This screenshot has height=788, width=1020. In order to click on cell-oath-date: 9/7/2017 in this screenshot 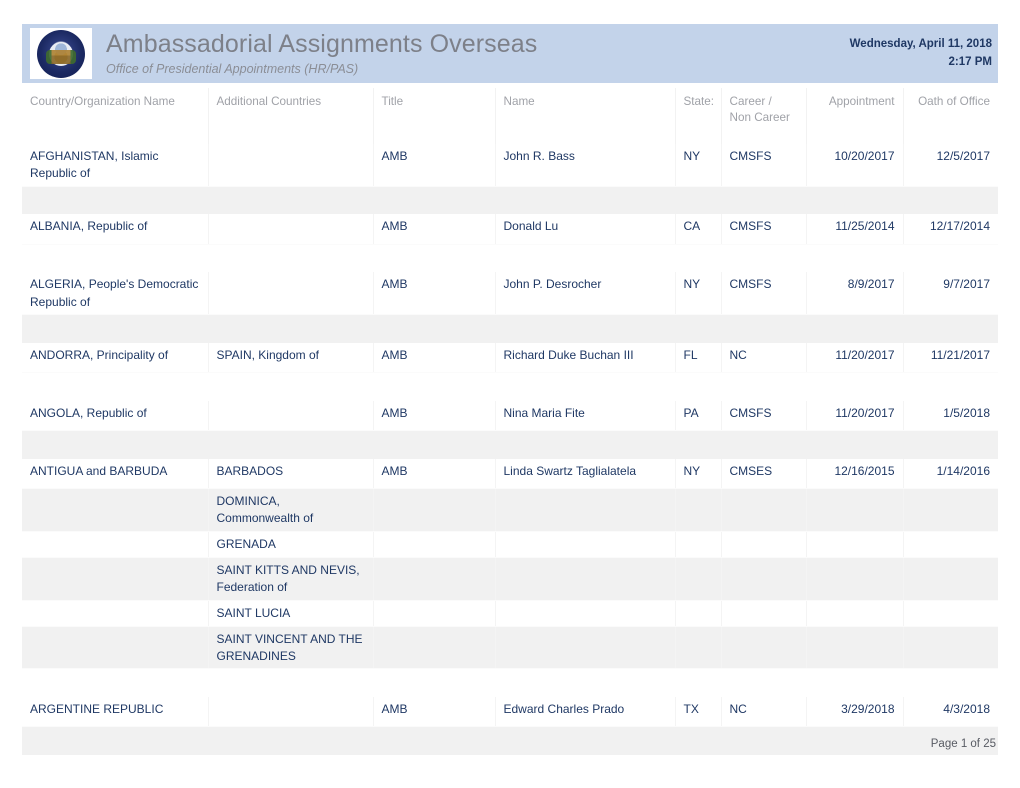, I will do `click(950, 294)`.